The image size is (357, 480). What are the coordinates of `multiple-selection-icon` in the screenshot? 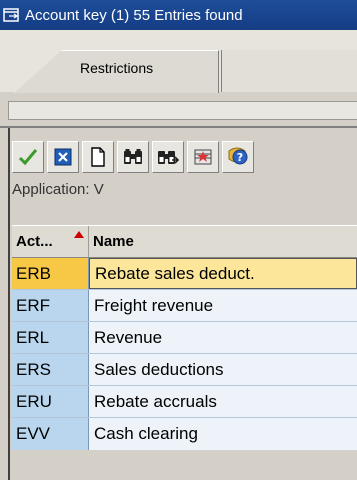 It's located at (203, 157).